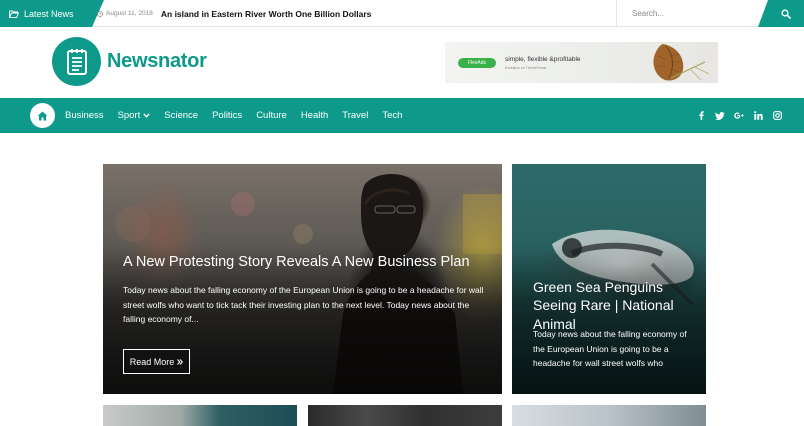 This screenshot has height=426, width=804. I want to click on read-more-label: Read More, so click(152, 361).